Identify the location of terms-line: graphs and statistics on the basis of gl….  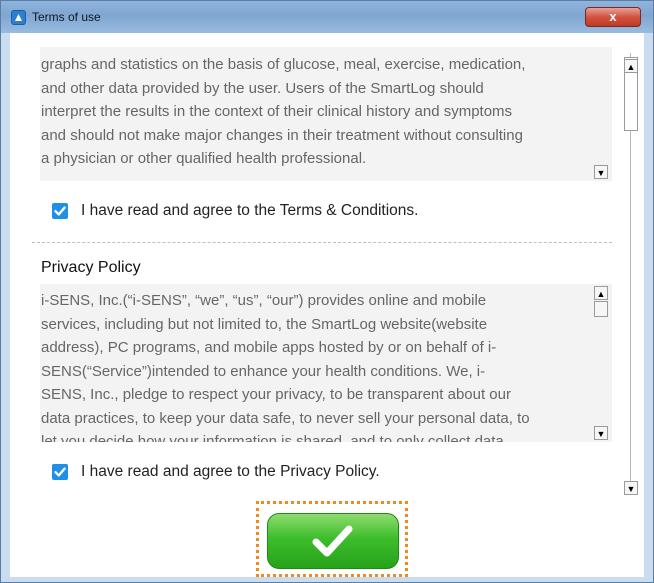
(283, 64).